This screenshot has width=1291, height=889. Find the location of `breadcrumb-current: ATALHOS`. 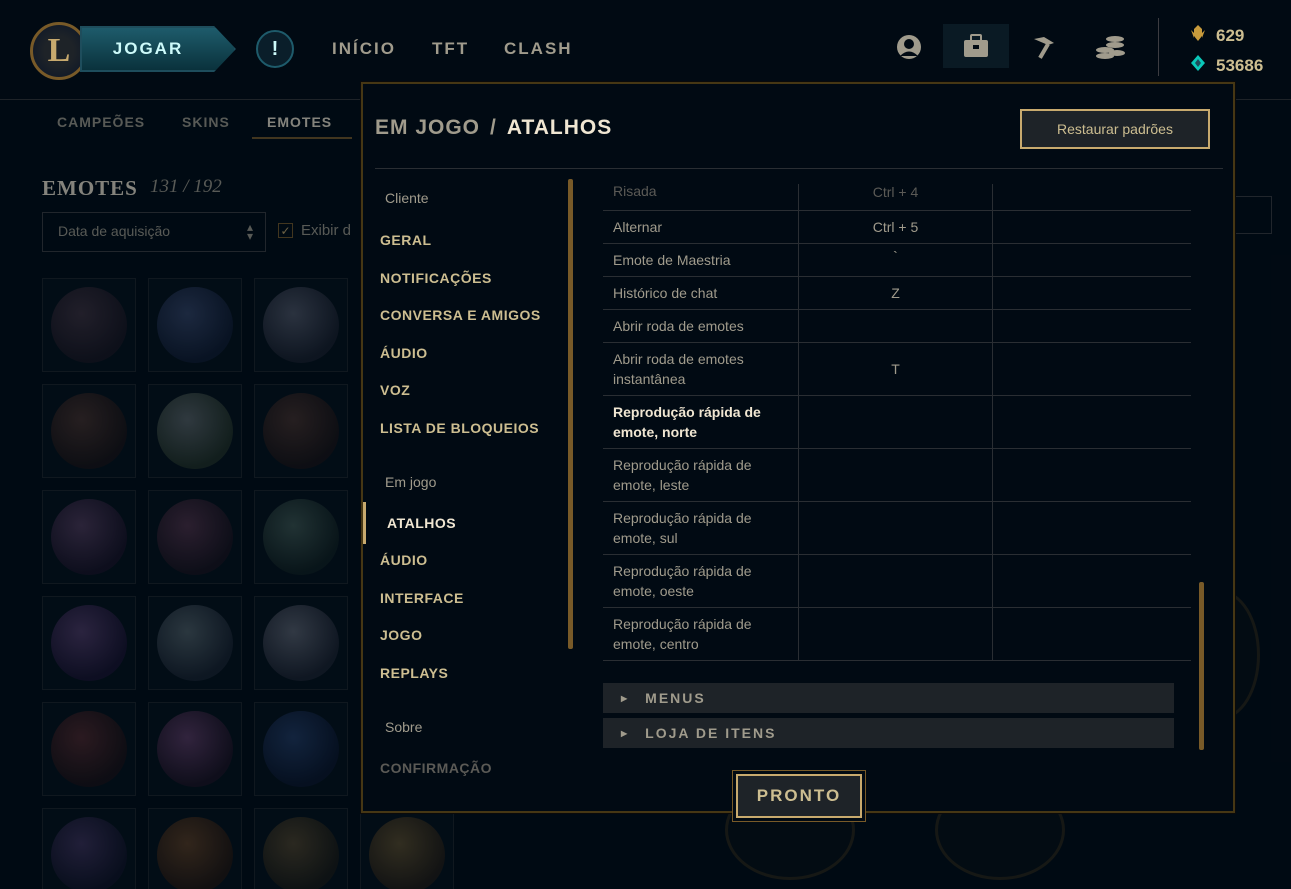

breadcrumb-current: ATALHOS is located at coordinates (559, 127).